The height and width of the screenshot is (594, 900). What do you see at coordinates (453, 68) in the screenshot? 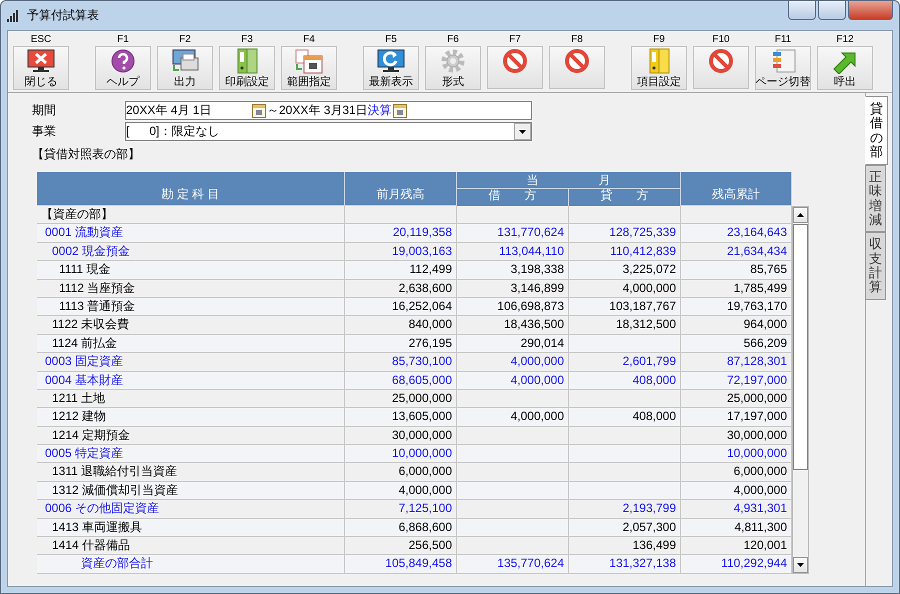
I see `toolbar-button: 形式` at bounding box center [453, 68].